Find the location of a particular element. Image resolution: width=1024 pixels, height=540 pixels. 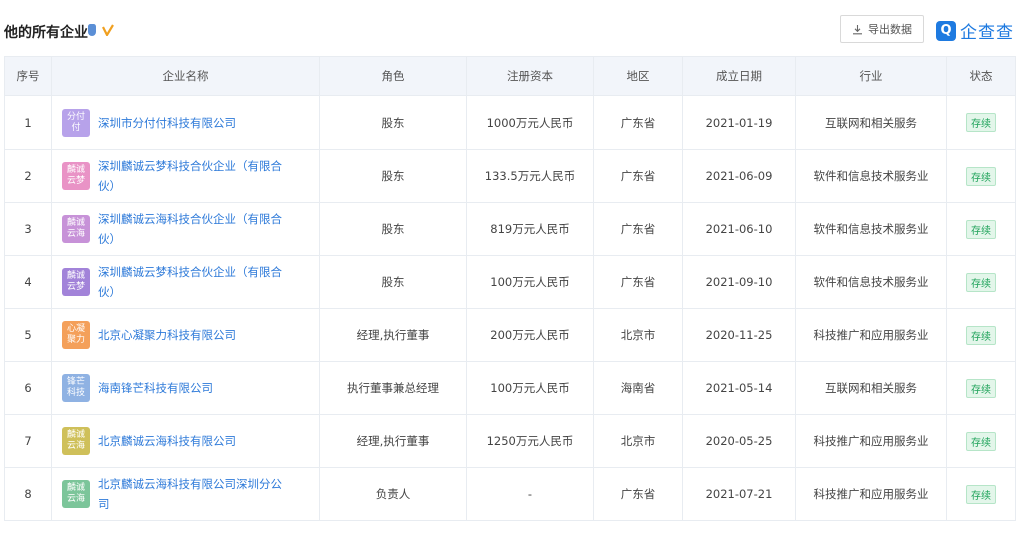

qcc-logo-icon: Q is located at coordinates (946, 30).